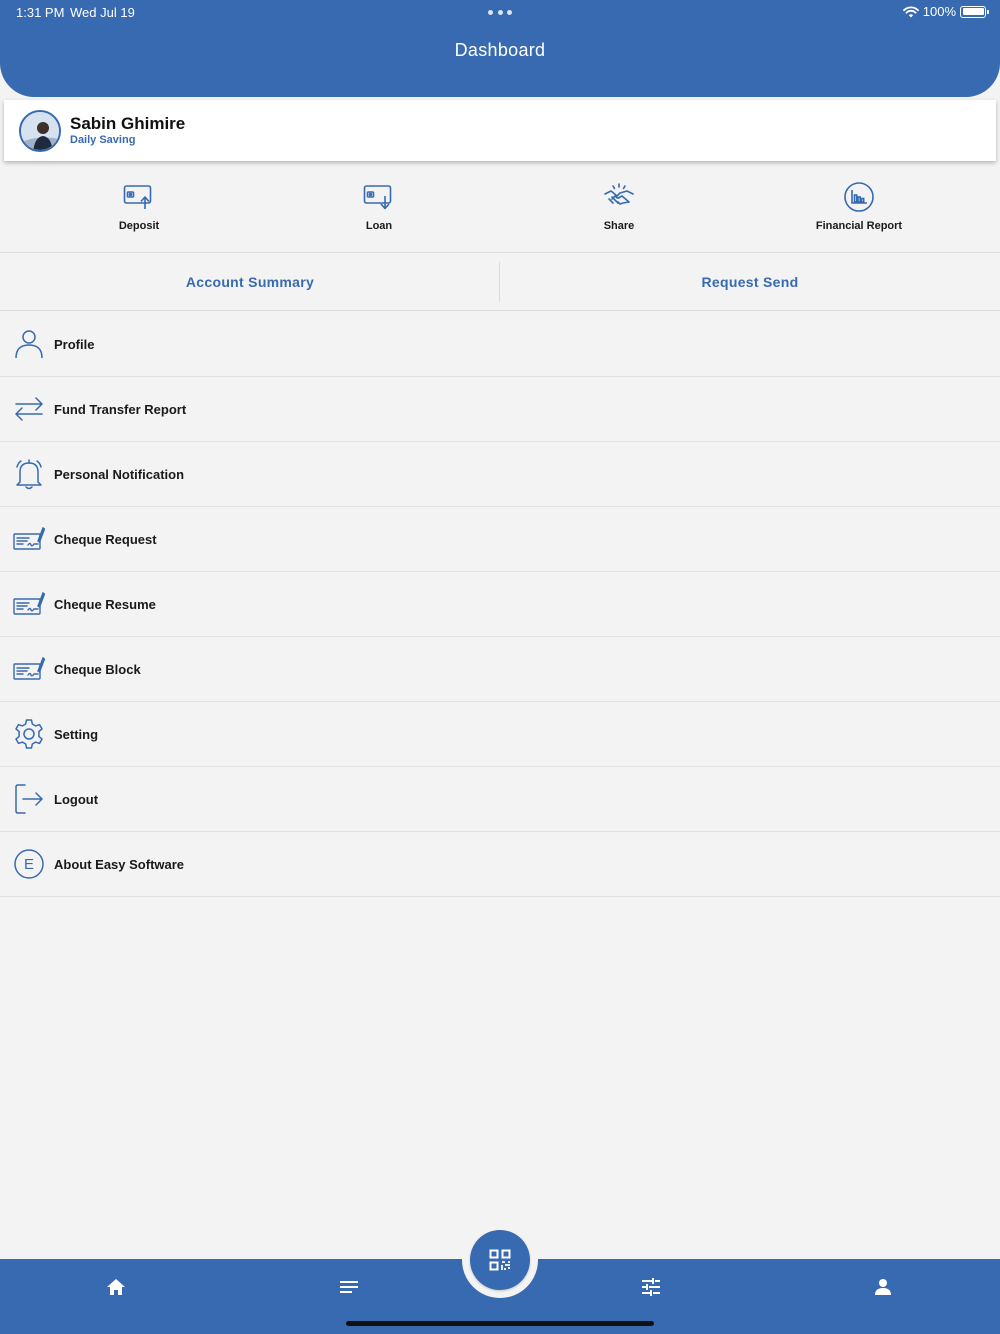 This screenshot has height=1334, width=1000. I want to click on menu-item-fund-transfer-report: Fund Transfer Report, so click(500, 409).